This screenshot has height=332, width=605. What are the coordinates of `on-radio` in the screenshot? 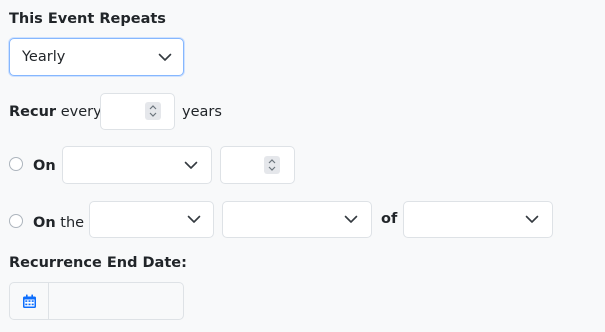 It's located at (16, 164).